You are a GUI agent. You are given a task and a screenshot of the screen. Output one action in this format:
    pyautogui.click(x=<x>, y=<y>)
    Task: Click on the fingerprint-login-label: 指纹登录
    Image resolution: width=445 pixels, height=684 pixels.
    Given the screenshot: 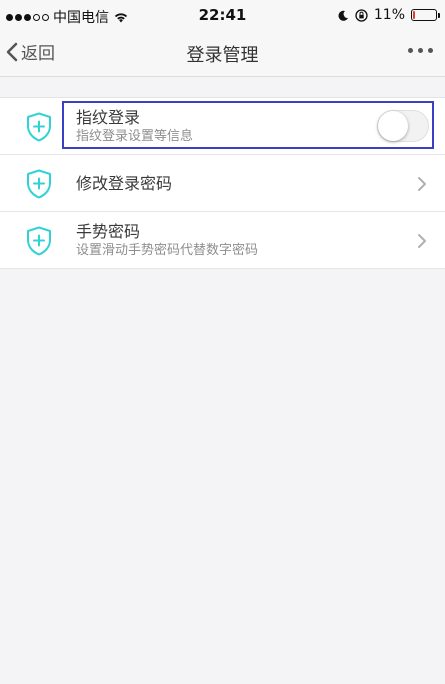 What is the action you would take?
    pyautogui.click(x=108, y=117)
    